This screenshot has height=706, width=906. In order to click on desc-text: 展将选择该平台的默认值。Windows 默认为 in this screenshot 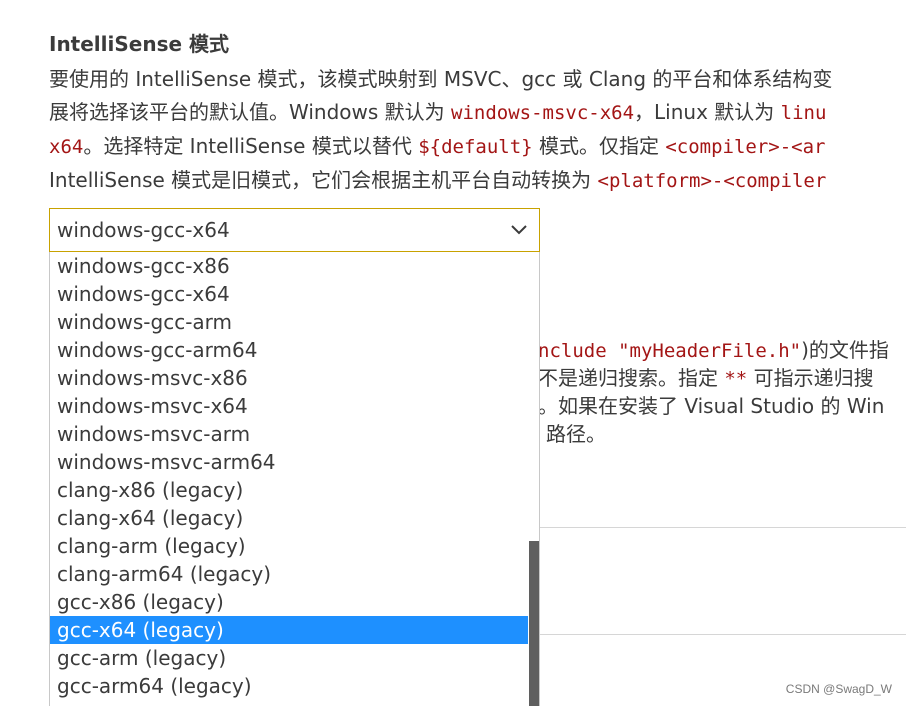, I will do `click(250, 112)`.